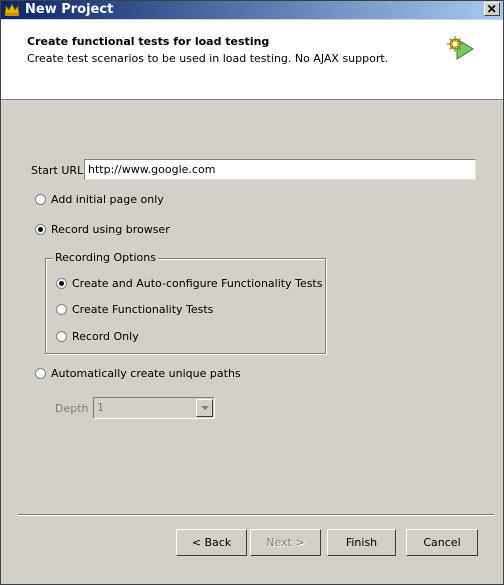  What do you see at coordinates (110, 229) in the screenshot?
I see `option-record-browser-label: Record using browser` at bounding box center [110, 229].